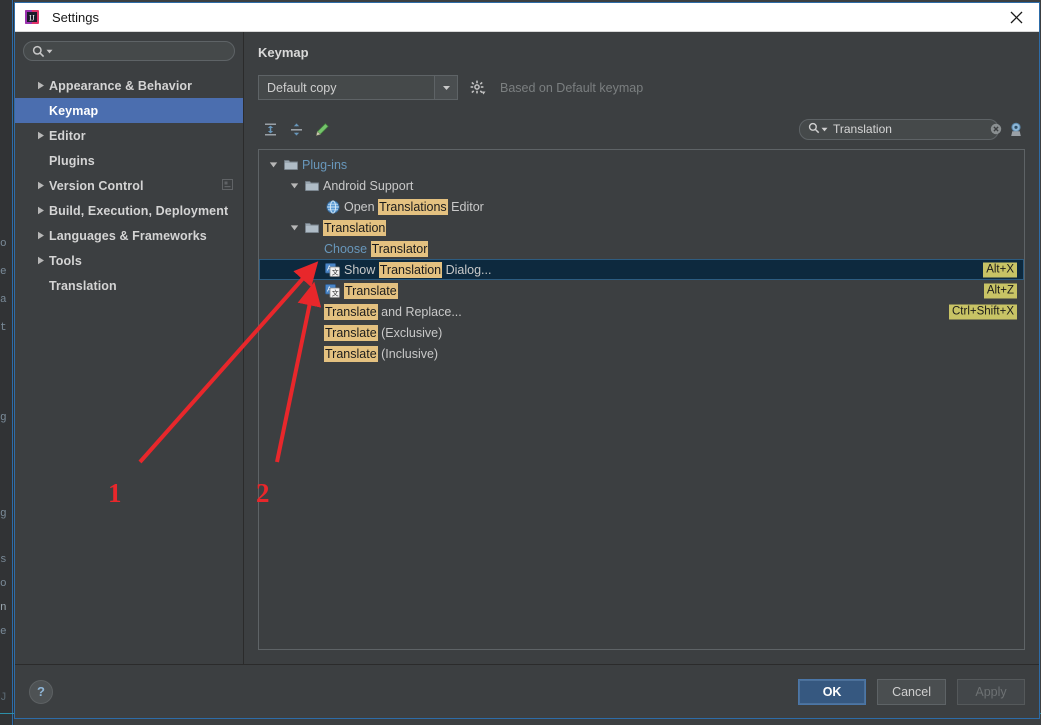 This screenshot has height=725, width=1041. I want to click on ok-button: OK, so click(832, 691).